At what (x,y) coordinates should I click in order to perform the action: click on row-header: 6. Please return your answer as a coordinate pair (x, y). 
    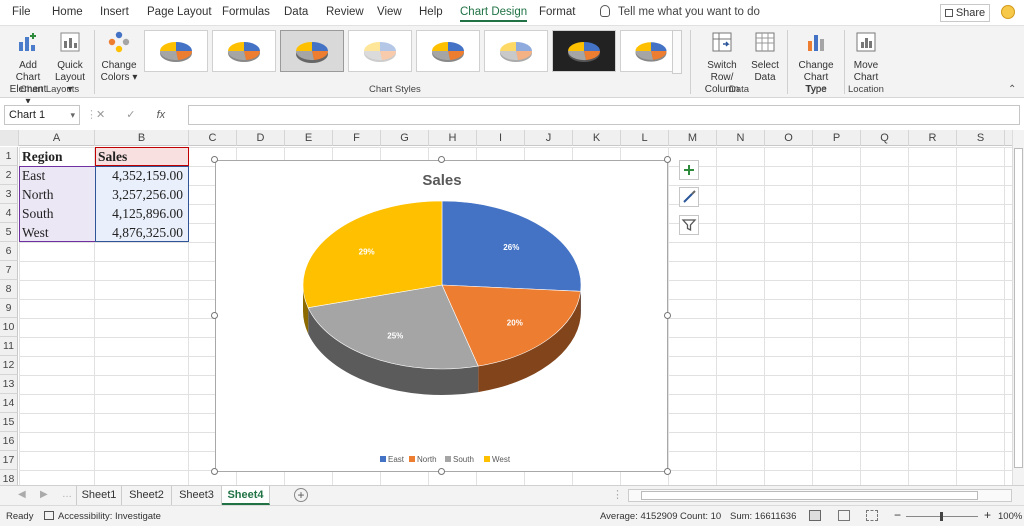
    Looking at the image, I should click on (9, 251).